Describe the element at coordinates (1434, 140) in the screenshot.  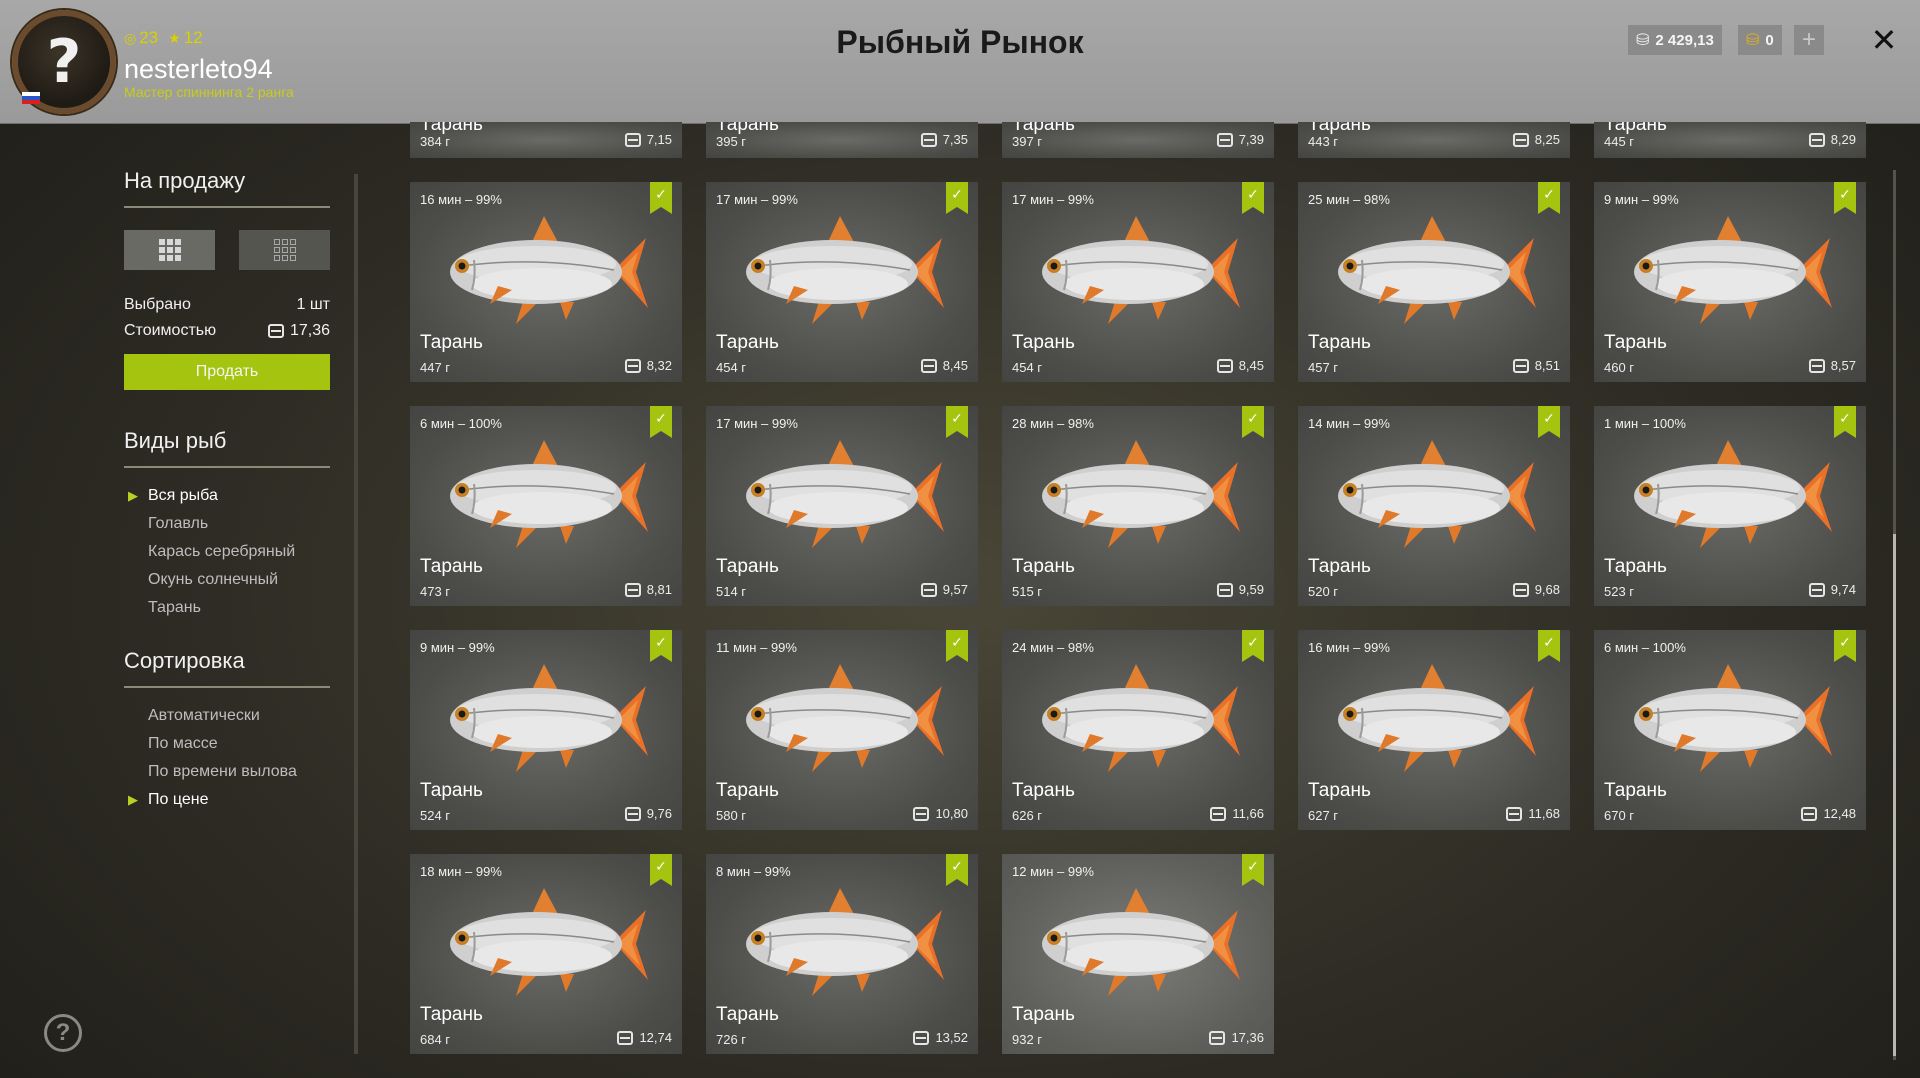
I see `fish-card: Тарань 443 г 8,25` at that location.